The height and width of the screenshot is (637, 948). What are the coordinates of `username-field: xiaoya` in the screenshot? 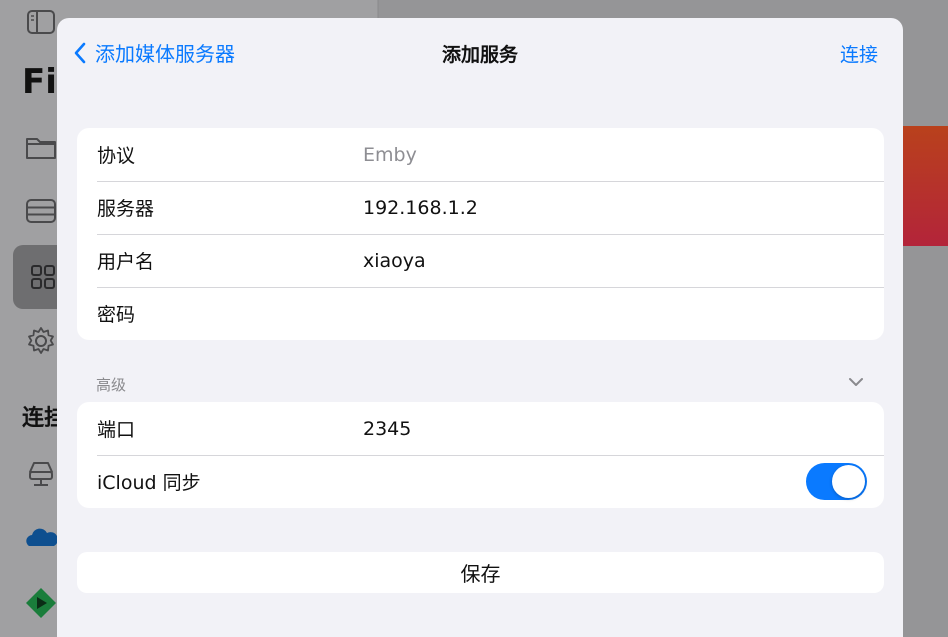 It's located at (394, 261).